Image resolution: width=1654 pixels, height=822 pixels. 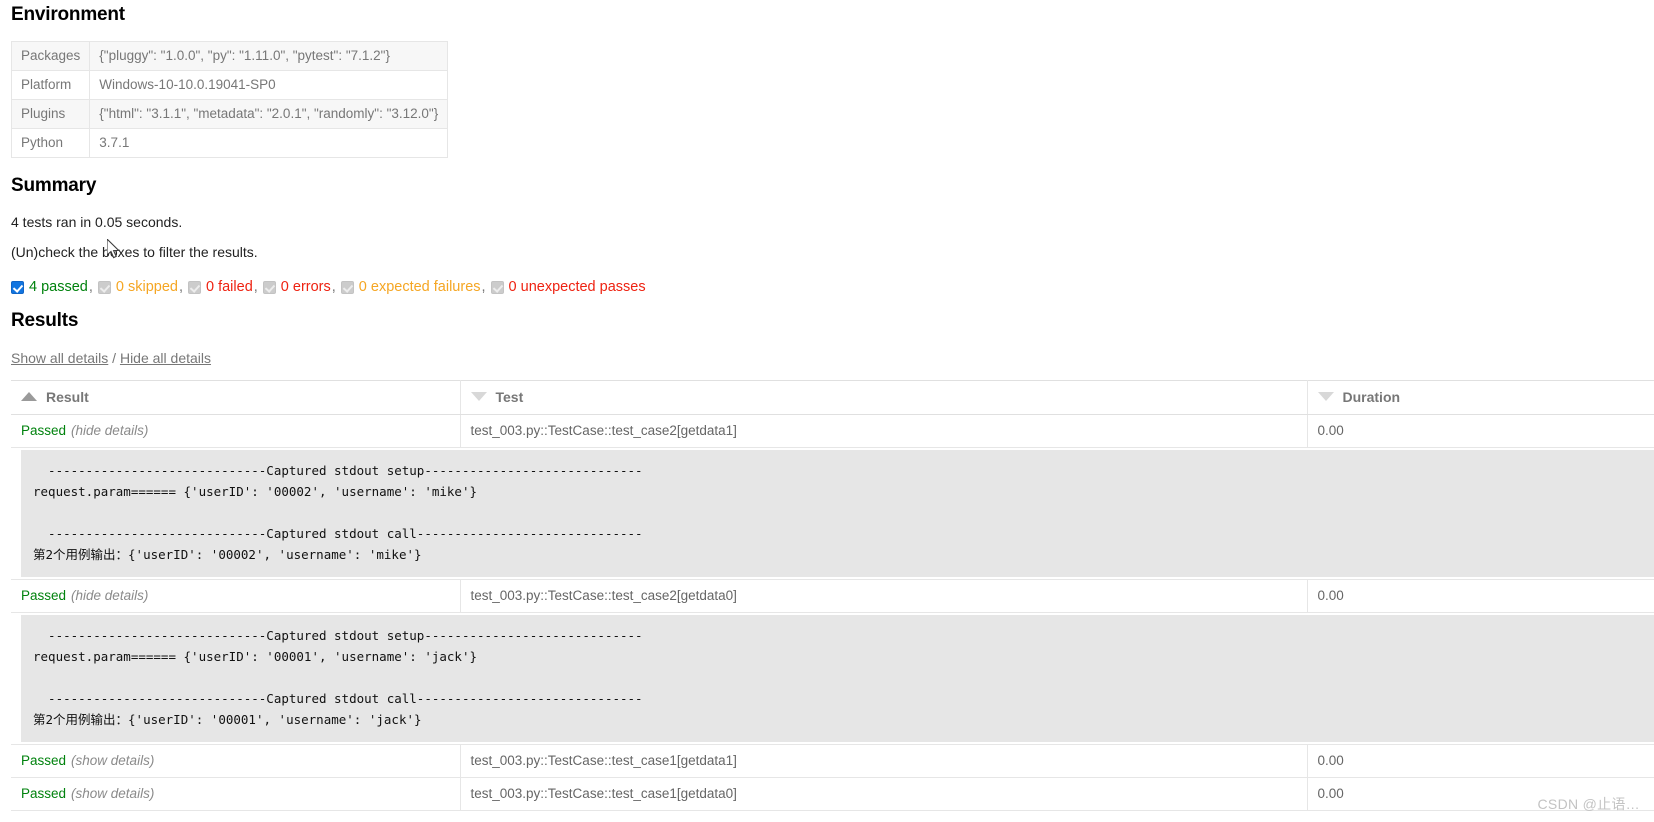 I want to click on environment-key: Packages, so click(x=50, y=56).